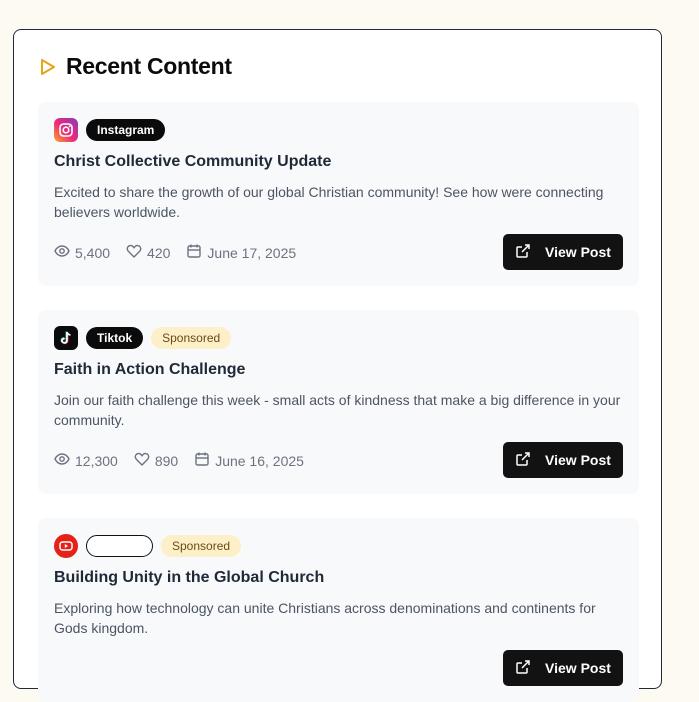 Image resolution: width=699 pixels, height=702 pixels. I want to click on youtube-icon, so click(66, 546).